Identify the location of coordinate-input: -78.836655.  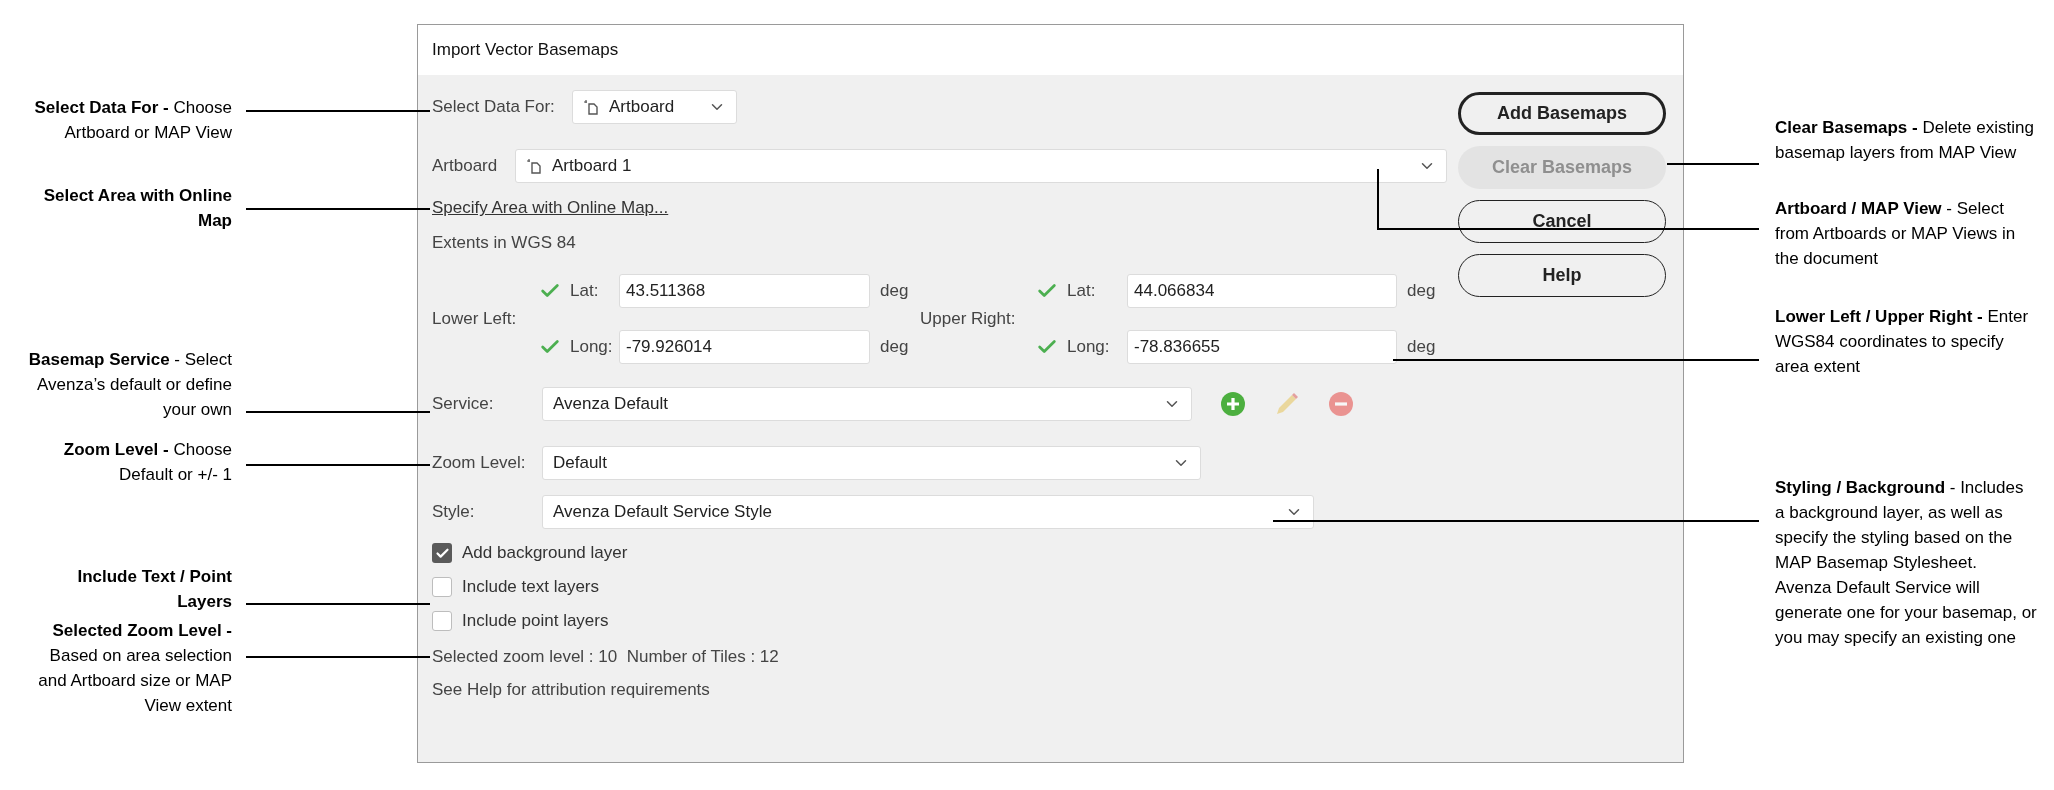
(1262, 347).